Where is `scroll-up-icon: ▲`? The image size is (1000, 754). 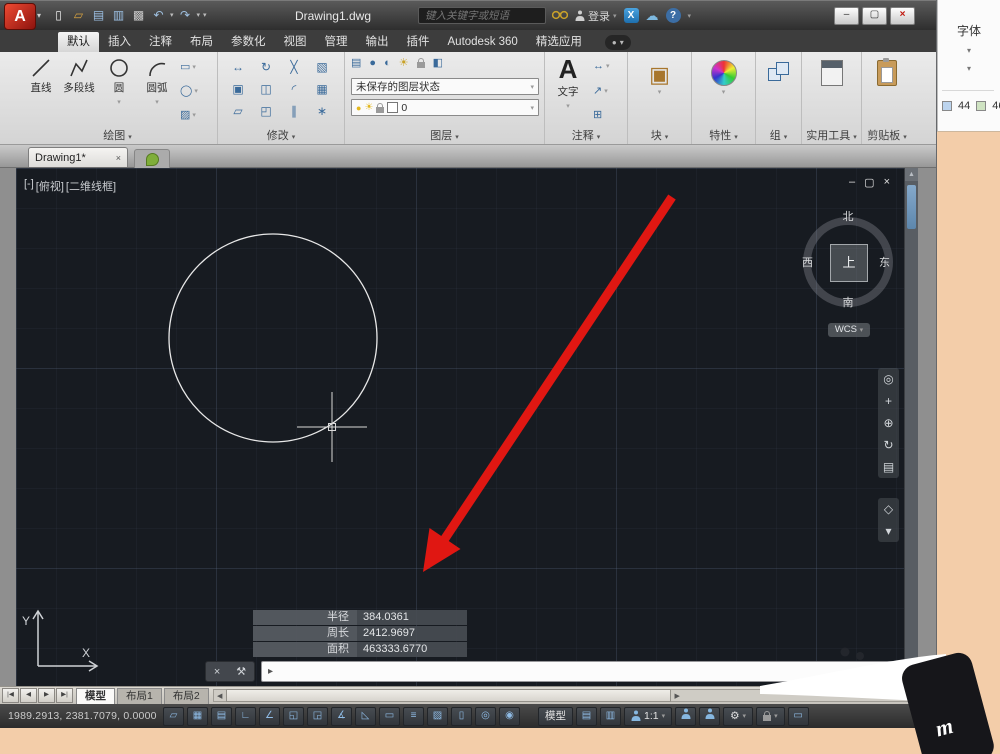 scroll-up-icon: ▲ is located at coordinates (911, 174).